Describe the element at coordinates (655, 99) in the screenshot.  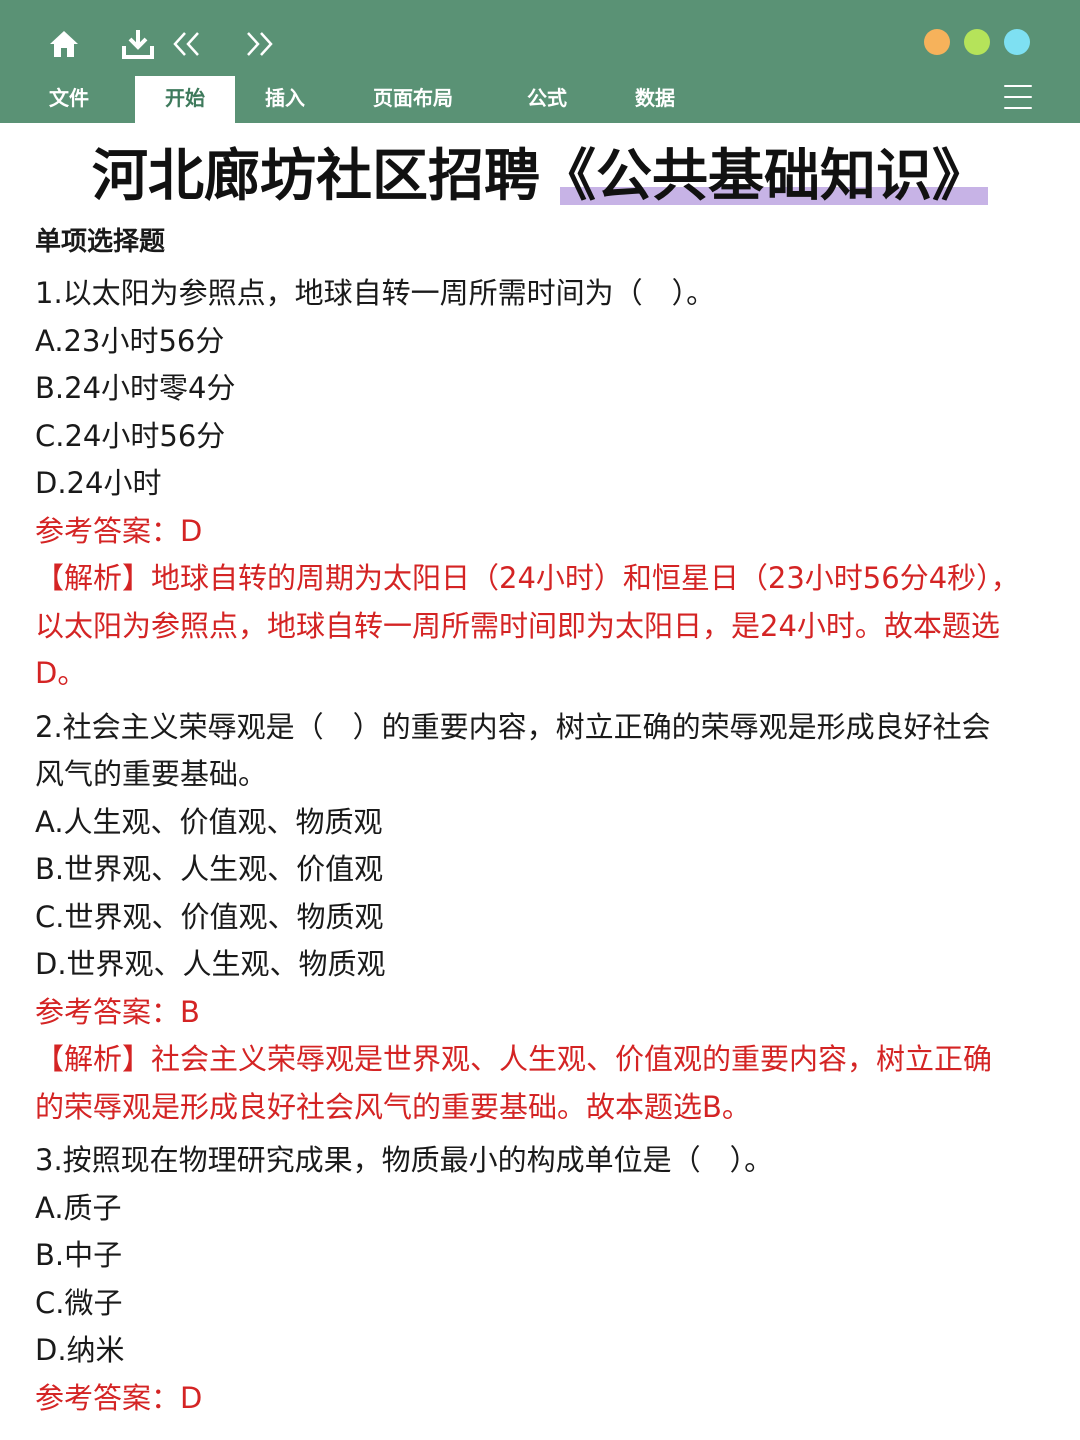
I see `tab-data: 数据` at that location.